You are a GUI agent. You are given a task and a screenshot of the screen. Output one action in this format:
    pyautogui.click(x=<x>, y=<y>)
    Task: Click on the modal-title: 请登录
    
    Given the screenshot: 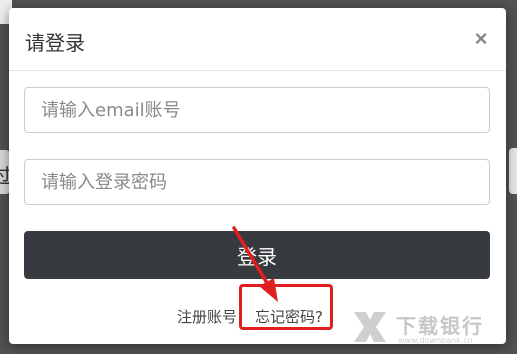 What is the action you would take?
    pyautogui.click(x=55, y=43)
    